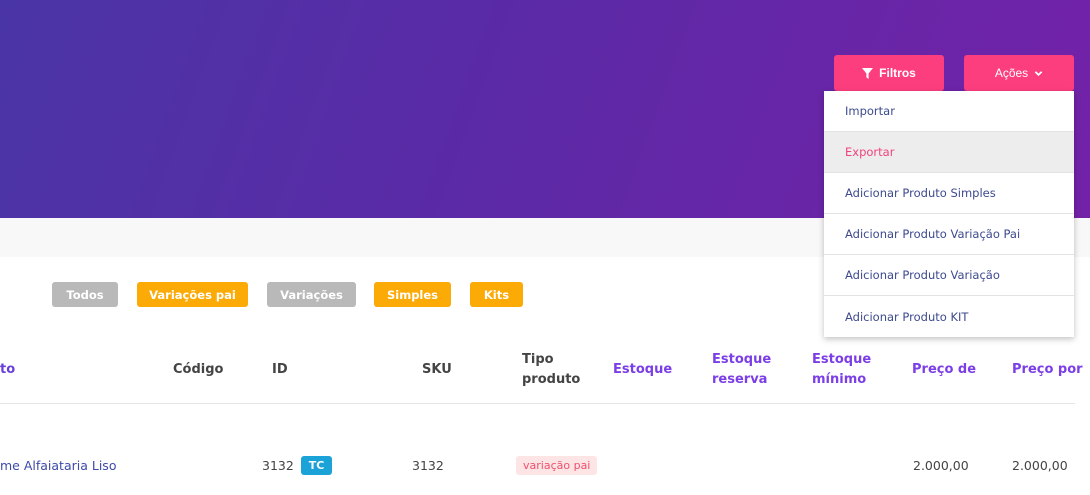 The width and height of the screenshot is (1090, 495). What do you see at coordinates (551, 370) in the screenshot?
I see `column-header-tipo-produto: Tipo produto` at bounding box center [551, 370].